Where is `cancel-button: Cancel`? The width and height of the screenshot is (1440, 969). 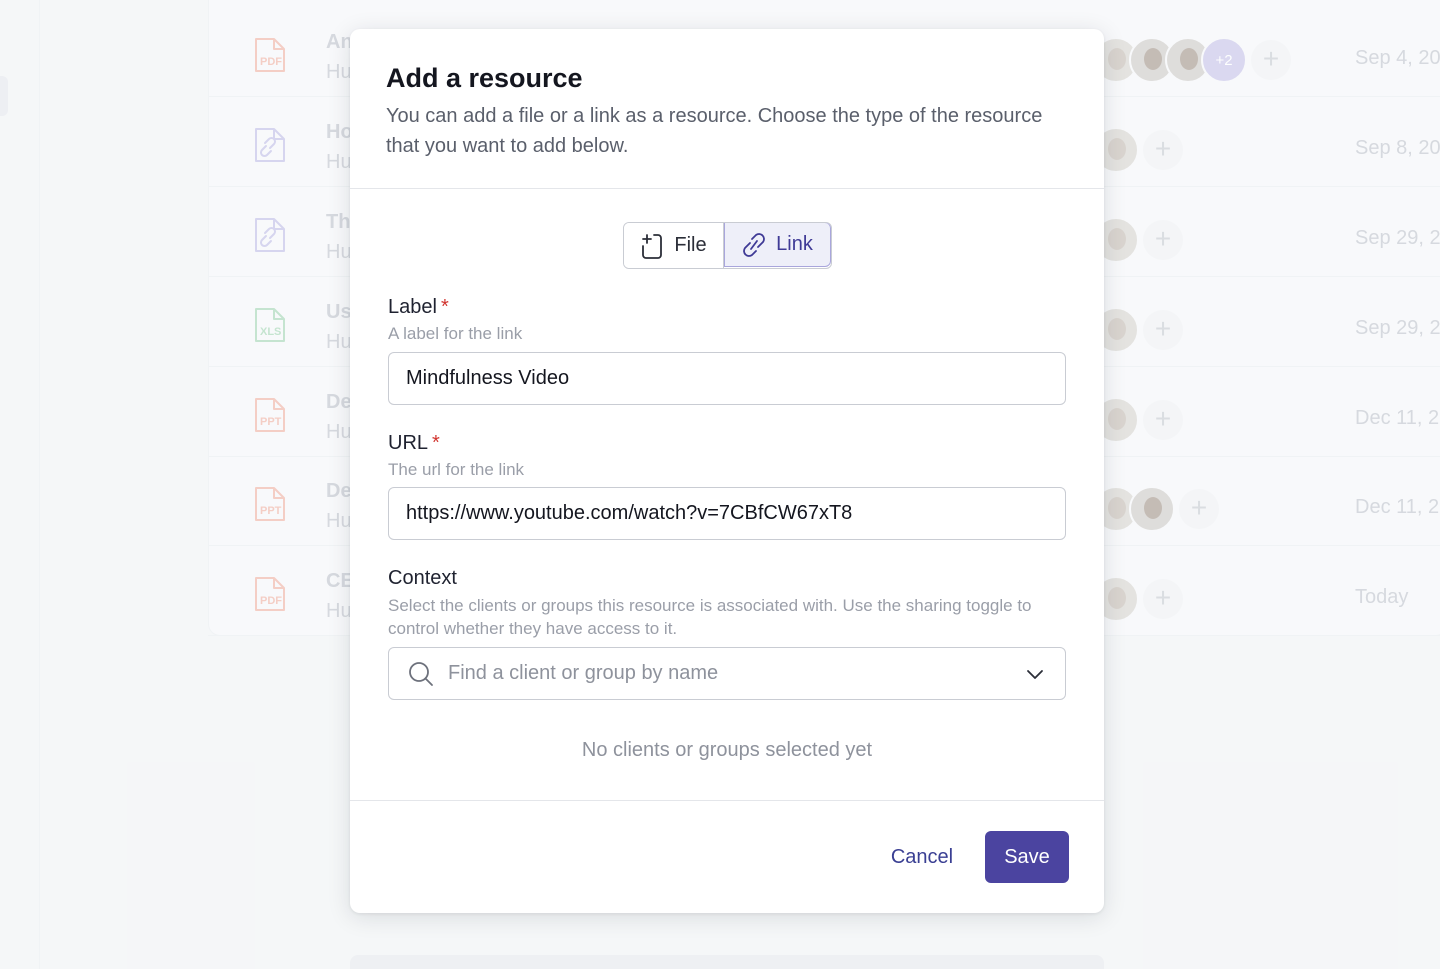 cancel-button: Cancel is located at coordinates (922, 857).